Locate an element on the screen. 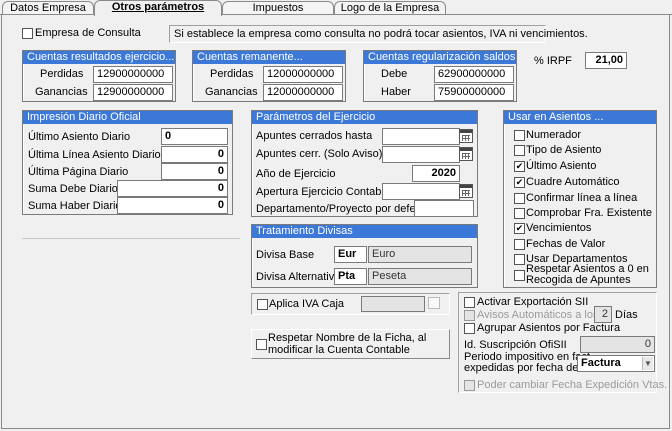 The height and width of the screenshot is (431, 672). impresion-header: Impresión Diario Oficial is located at coordinates (127, 117).